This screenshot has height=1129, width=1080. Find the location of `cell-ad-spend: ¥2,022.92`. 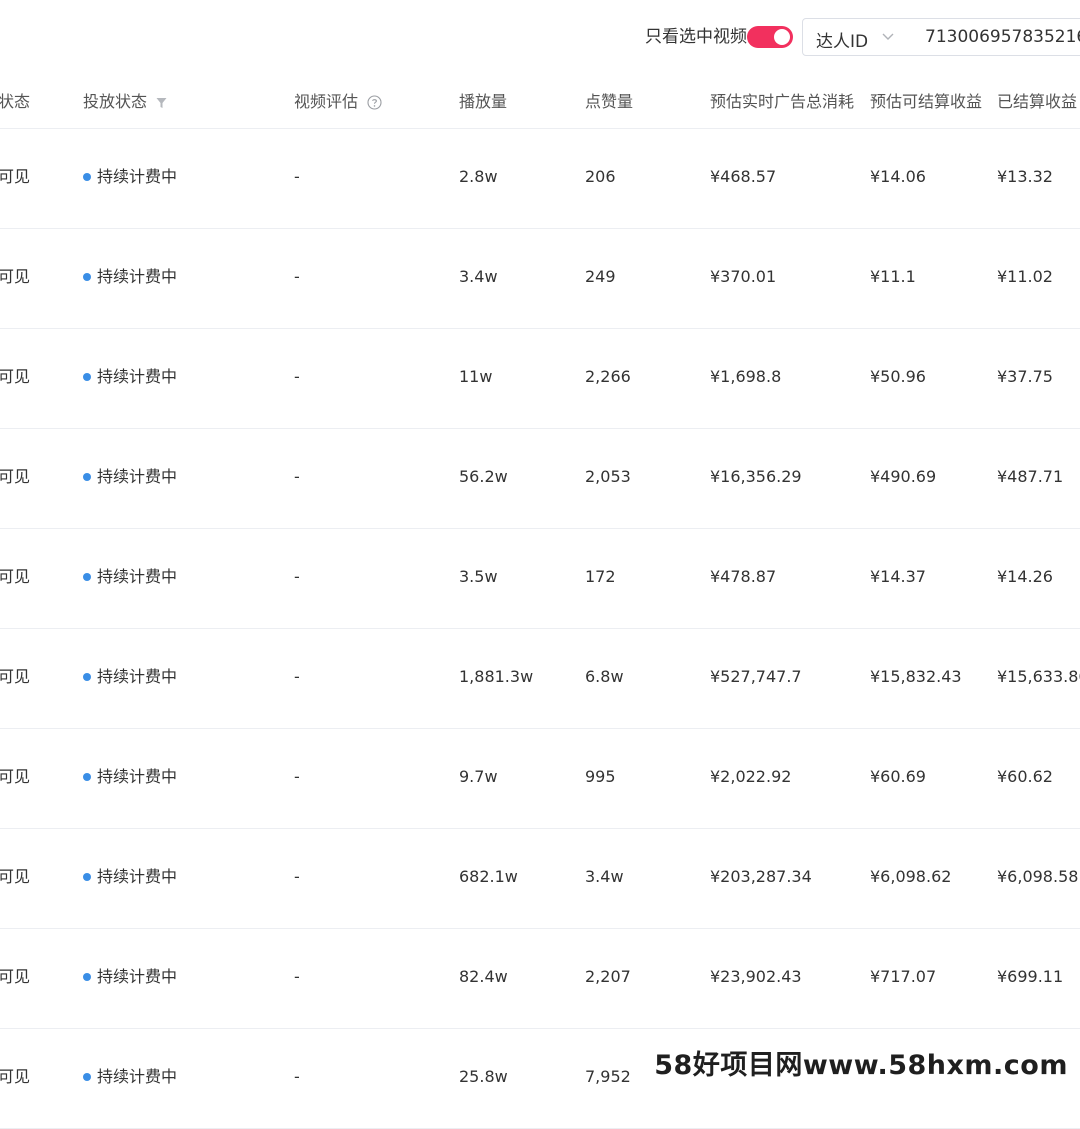

cell-ad-spend: ¥2,022.92 is located at coordinates (751, 776).